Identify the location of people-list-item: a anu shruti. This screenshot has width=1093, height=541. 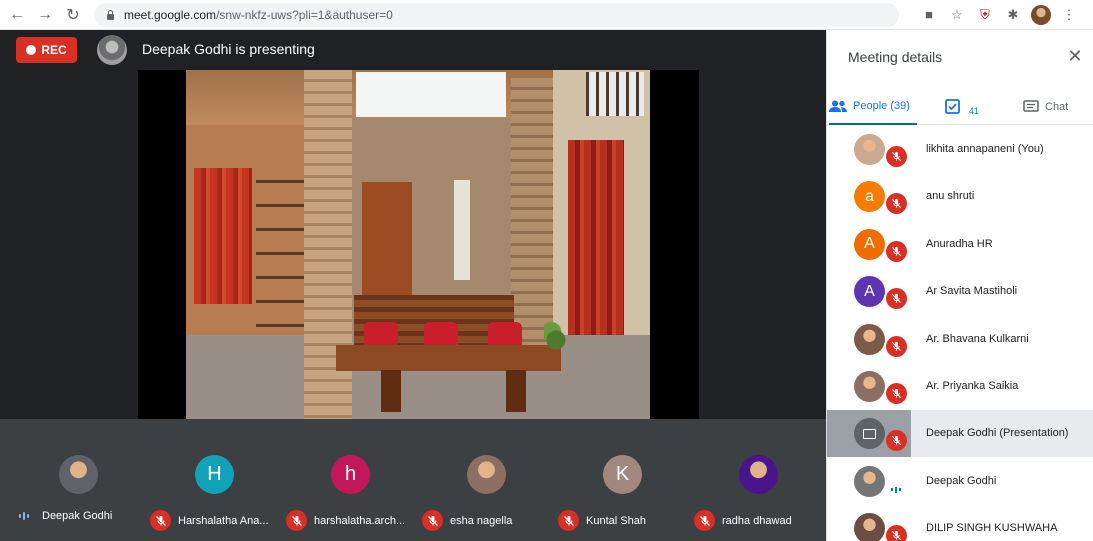
(960, 196).